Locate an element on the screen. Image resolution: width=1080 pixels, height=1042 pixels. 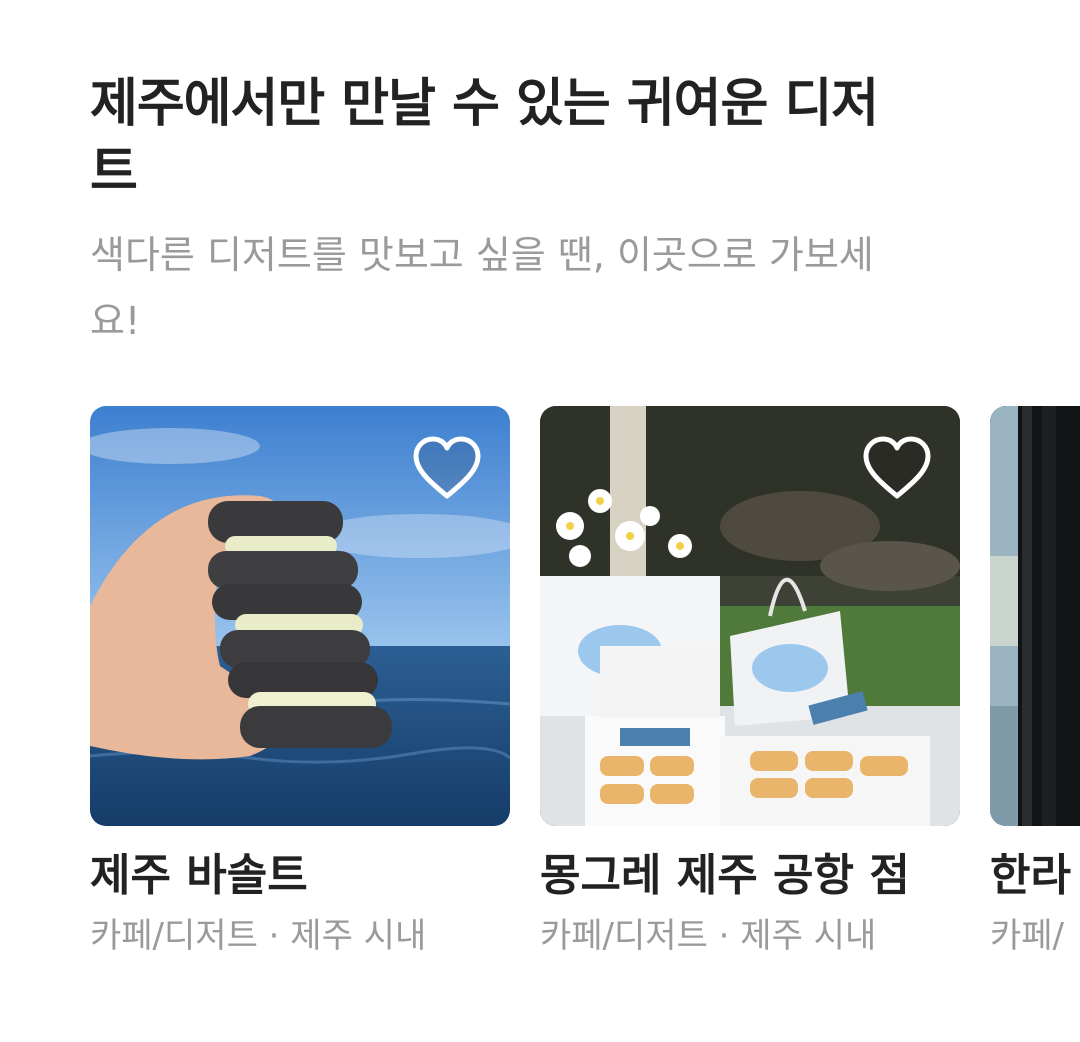
place-meta: 카페/ is located at coordinates (1027, 936).